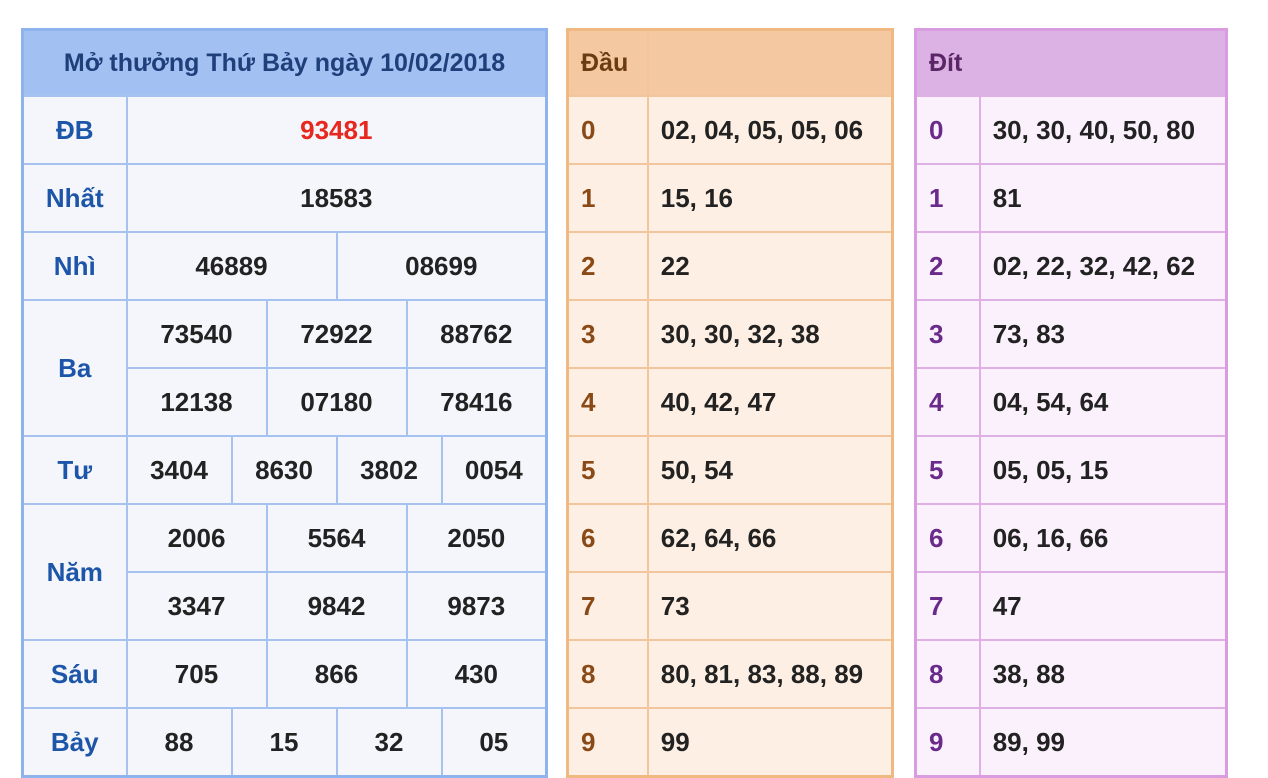  Describe the element at coordinates (196, 334) in the screenshot. I see `prize-value: 73540` at that location.